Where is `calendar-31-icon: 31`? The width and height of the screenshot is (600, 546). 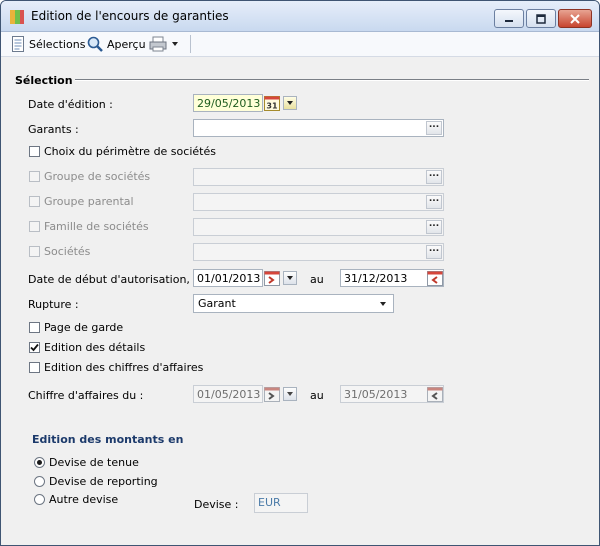
calendar-31-icon: 31 is located at coordinates (272, 103).